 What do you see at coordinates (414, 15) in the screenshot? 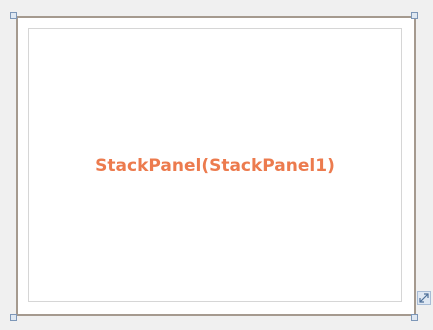
I see `selection-handle-top-right` at bounding box center [414, 15].